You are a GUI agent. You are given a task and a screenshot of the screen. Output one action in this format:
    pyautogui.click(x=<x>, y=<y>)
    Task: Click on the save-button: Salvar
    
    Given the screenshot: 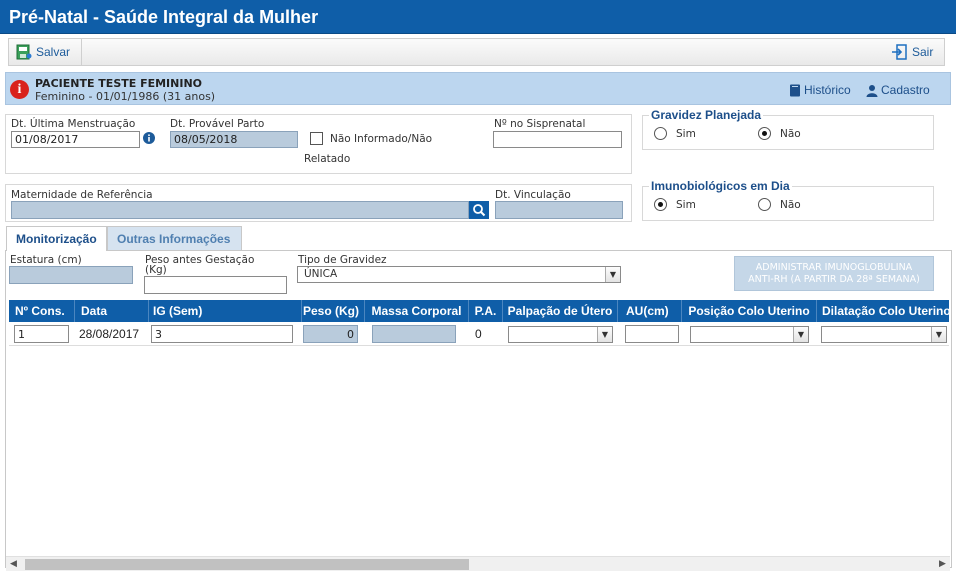 What is the action you would take?
    pyautogui.click(x=43, y=52)
    